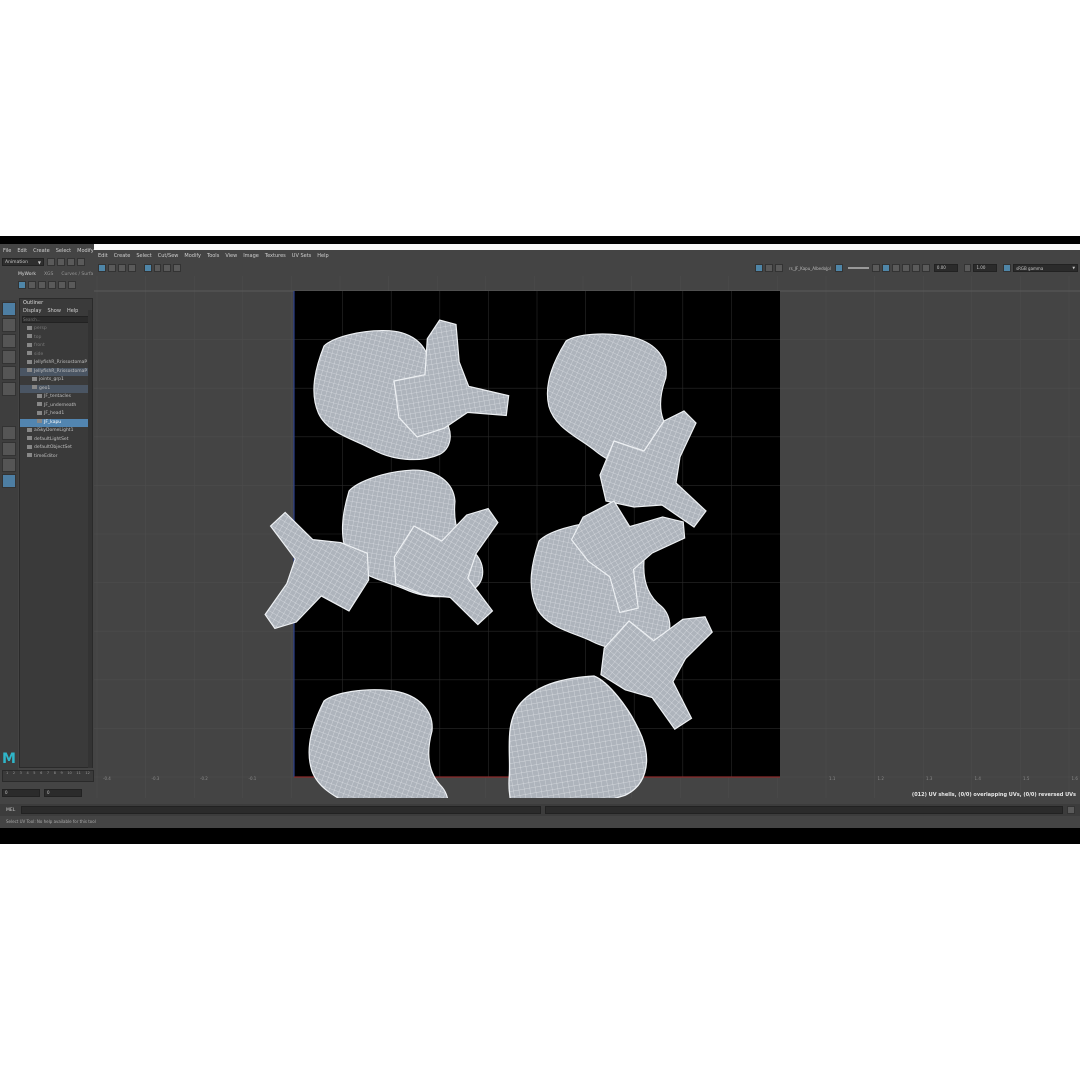 The height and width of the screenshot is (1080, 1080). I want to click on outliner-item: defaultObjectSet, so click(56, 448).